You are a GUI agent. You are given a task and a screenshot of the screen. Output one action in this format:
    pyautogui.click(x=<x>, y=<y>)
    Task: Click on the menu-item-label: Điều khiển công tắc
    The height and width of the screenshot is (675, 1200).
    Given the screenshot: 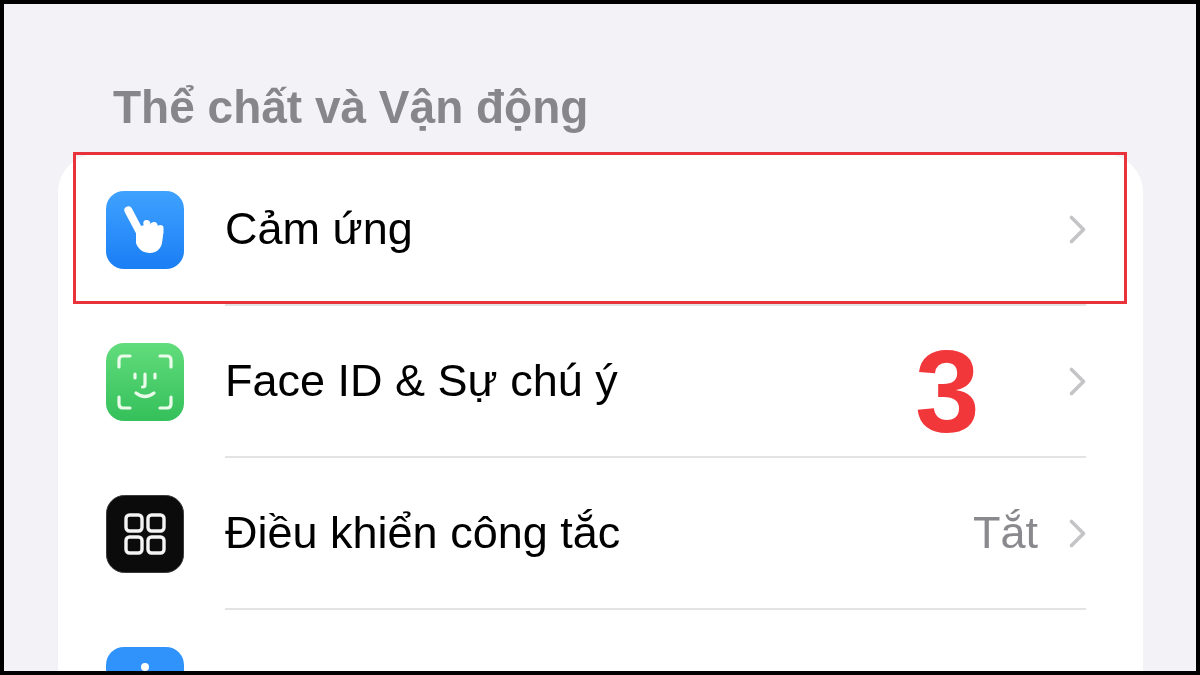 What is the action you would take?
    pyautogui.click(x=423, y=533)
    